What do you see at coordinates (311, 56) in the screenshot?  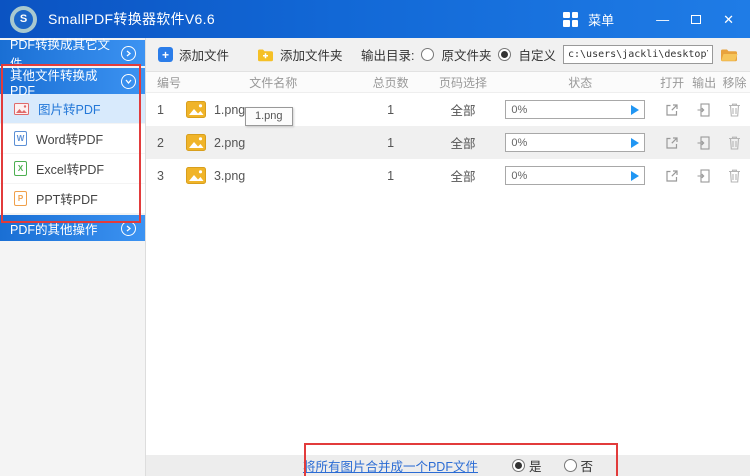 I see `add-folder-label: 添加文件夹` at bounding box center [311, 56].